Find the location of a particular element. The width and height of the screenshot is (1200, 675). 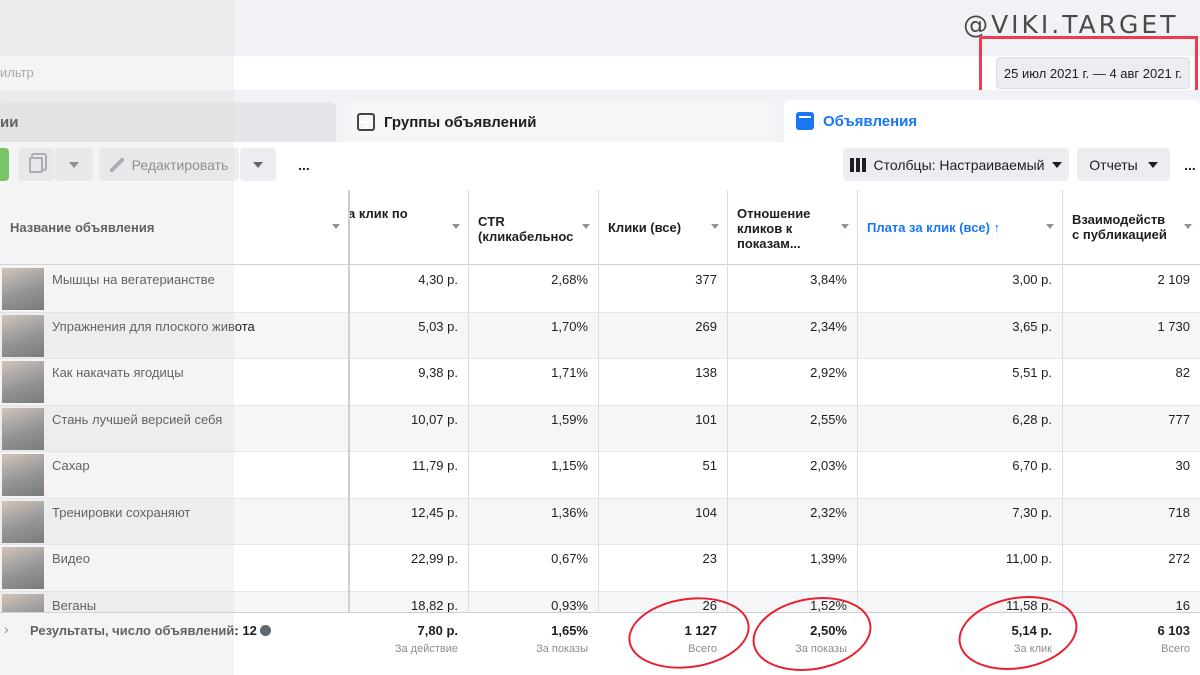

summary-engagement-sub: Всего is located at coordinates (1175, 649).